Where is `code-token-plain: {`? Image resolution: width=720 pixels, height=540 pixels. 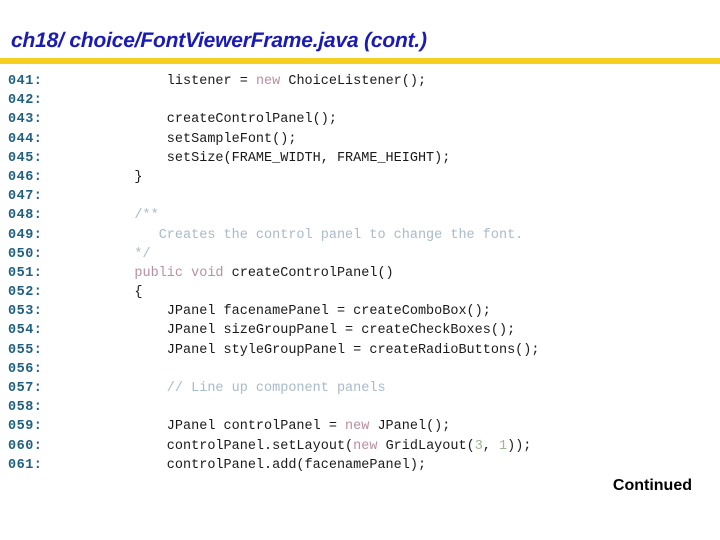 code-token-plain: { is located at coordinates (122, 293).